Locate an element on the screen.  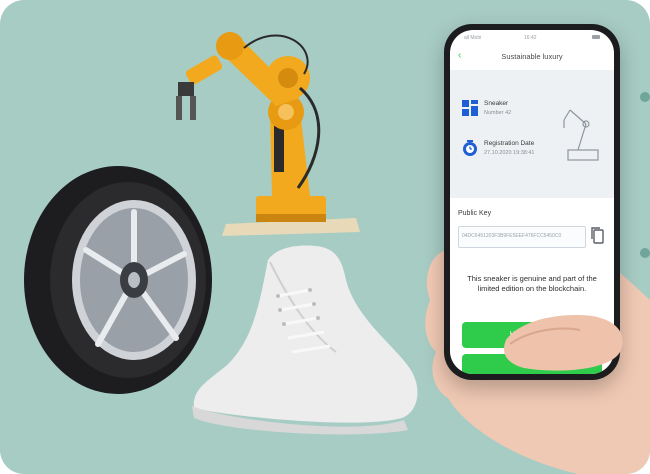
public-key-value: 04DC6451203F3B9FE5EEF476FCC5450C0 is located at coordinates (512, 236).